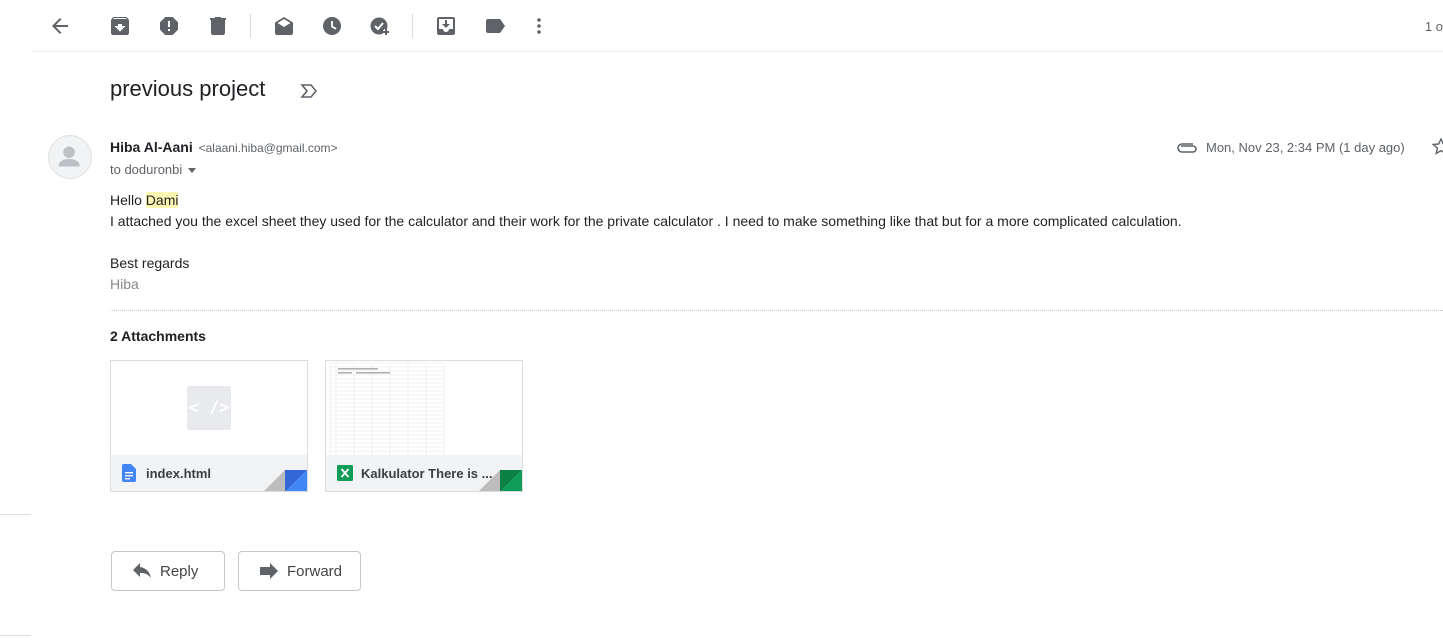  I want to click on signature-line: Hiba, so click(124, 284).